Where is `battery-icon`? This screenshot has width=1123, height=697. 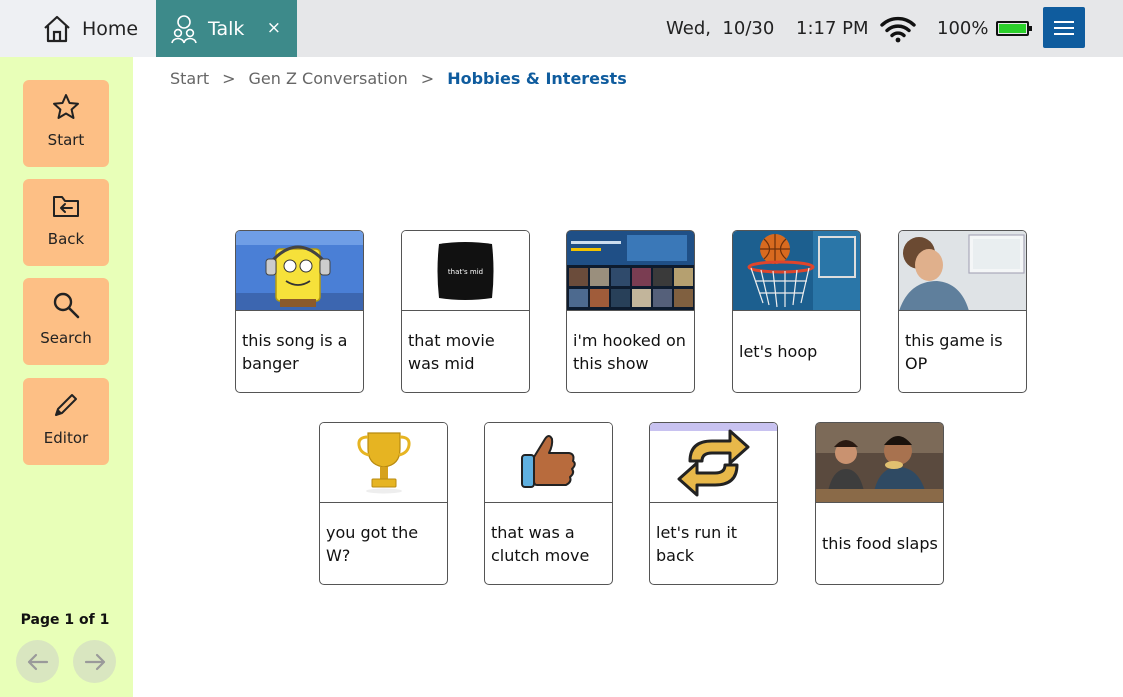
battery-icon is located at coordinates (1014, 28).